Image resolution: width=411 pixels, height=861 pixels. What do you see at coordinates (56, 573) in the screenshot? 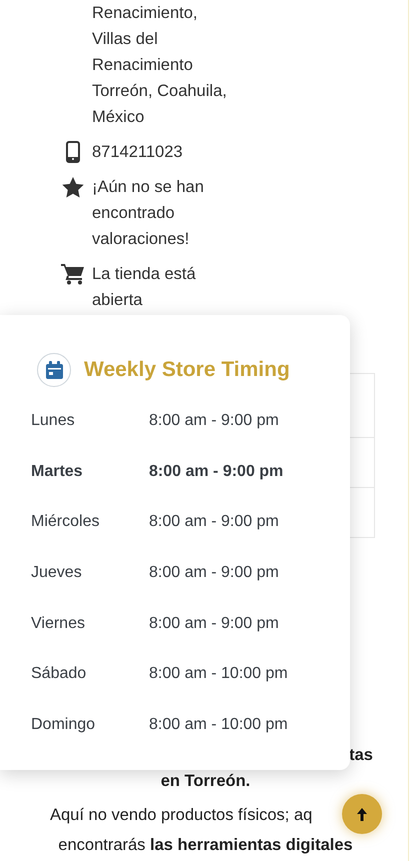
I see `day-name: Jueves` at bounding box center [56, 573].